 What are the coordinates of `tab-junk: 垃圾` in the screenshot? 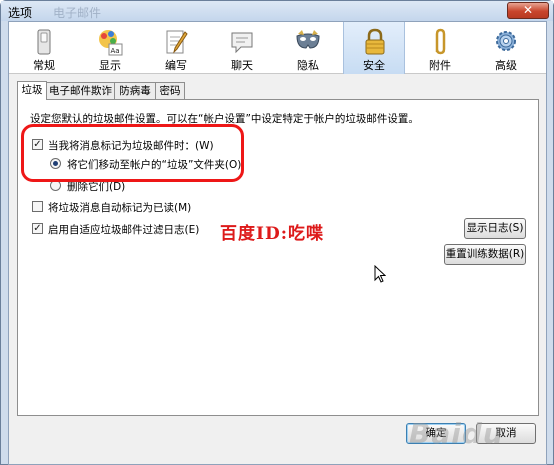 It's located at (32, 90).